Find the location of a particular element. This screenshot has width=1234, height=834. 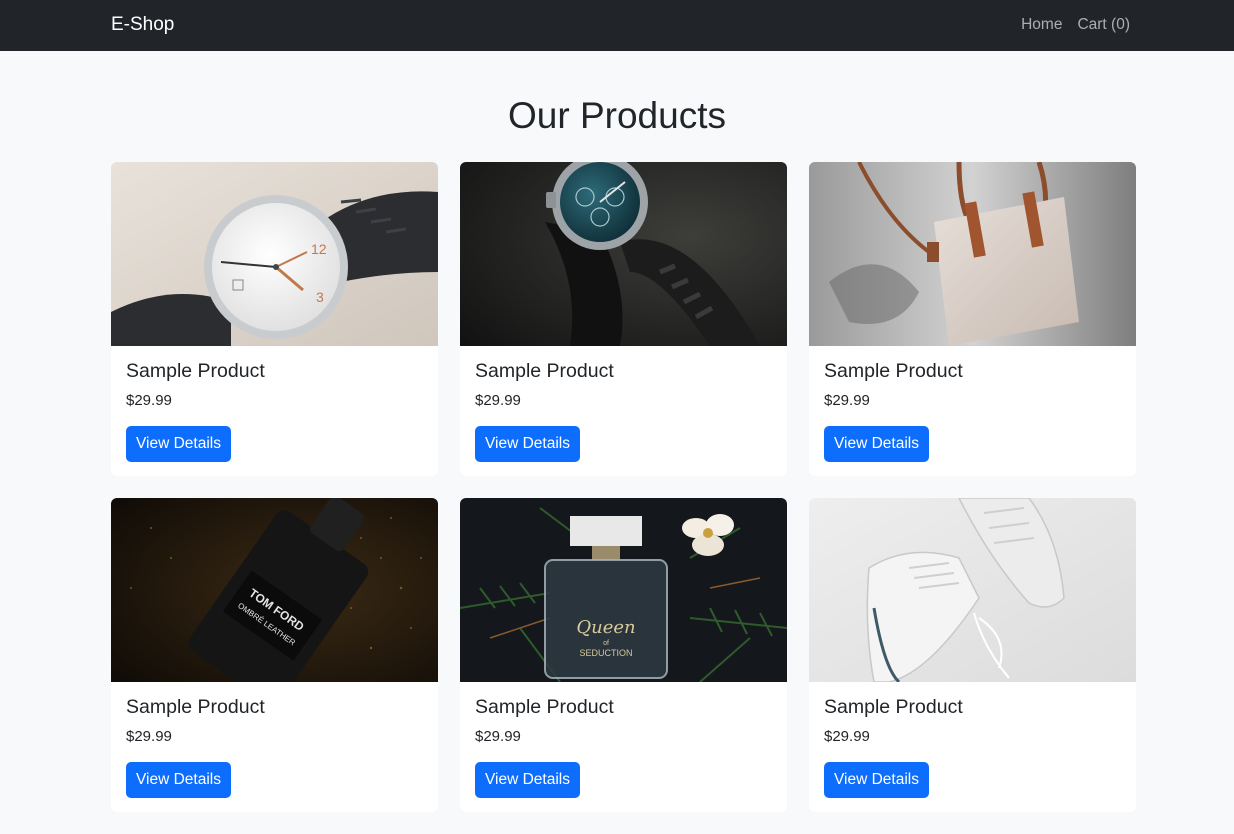

bottle-label: Queen is located at coordinates (605, 627).